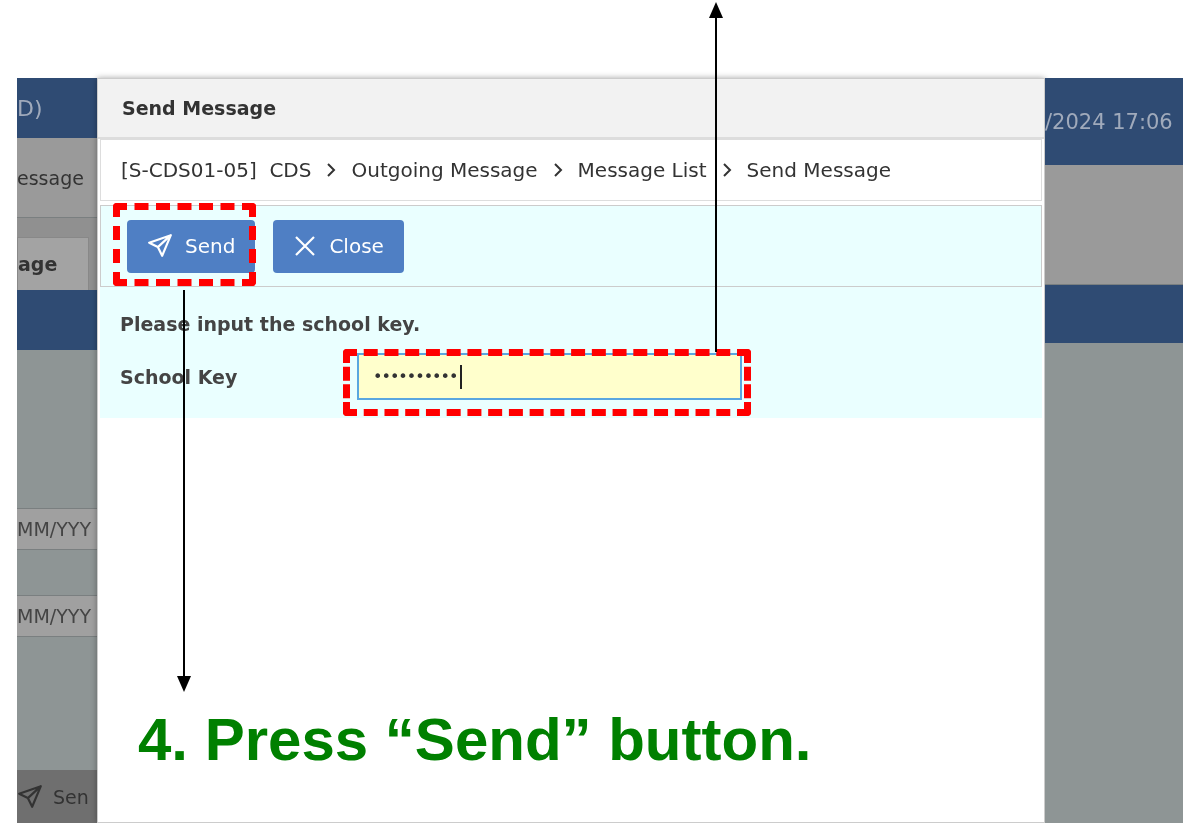  What do you see at coordinates (338, 246) in the screenshot?
I see `close-button: Close` at bounding box center [338, 246].